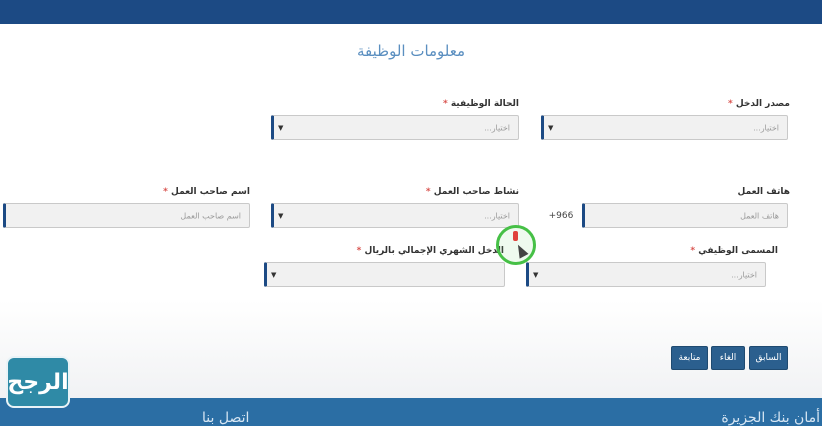  I want to click on previous-button: السابق, so click(768, 358).